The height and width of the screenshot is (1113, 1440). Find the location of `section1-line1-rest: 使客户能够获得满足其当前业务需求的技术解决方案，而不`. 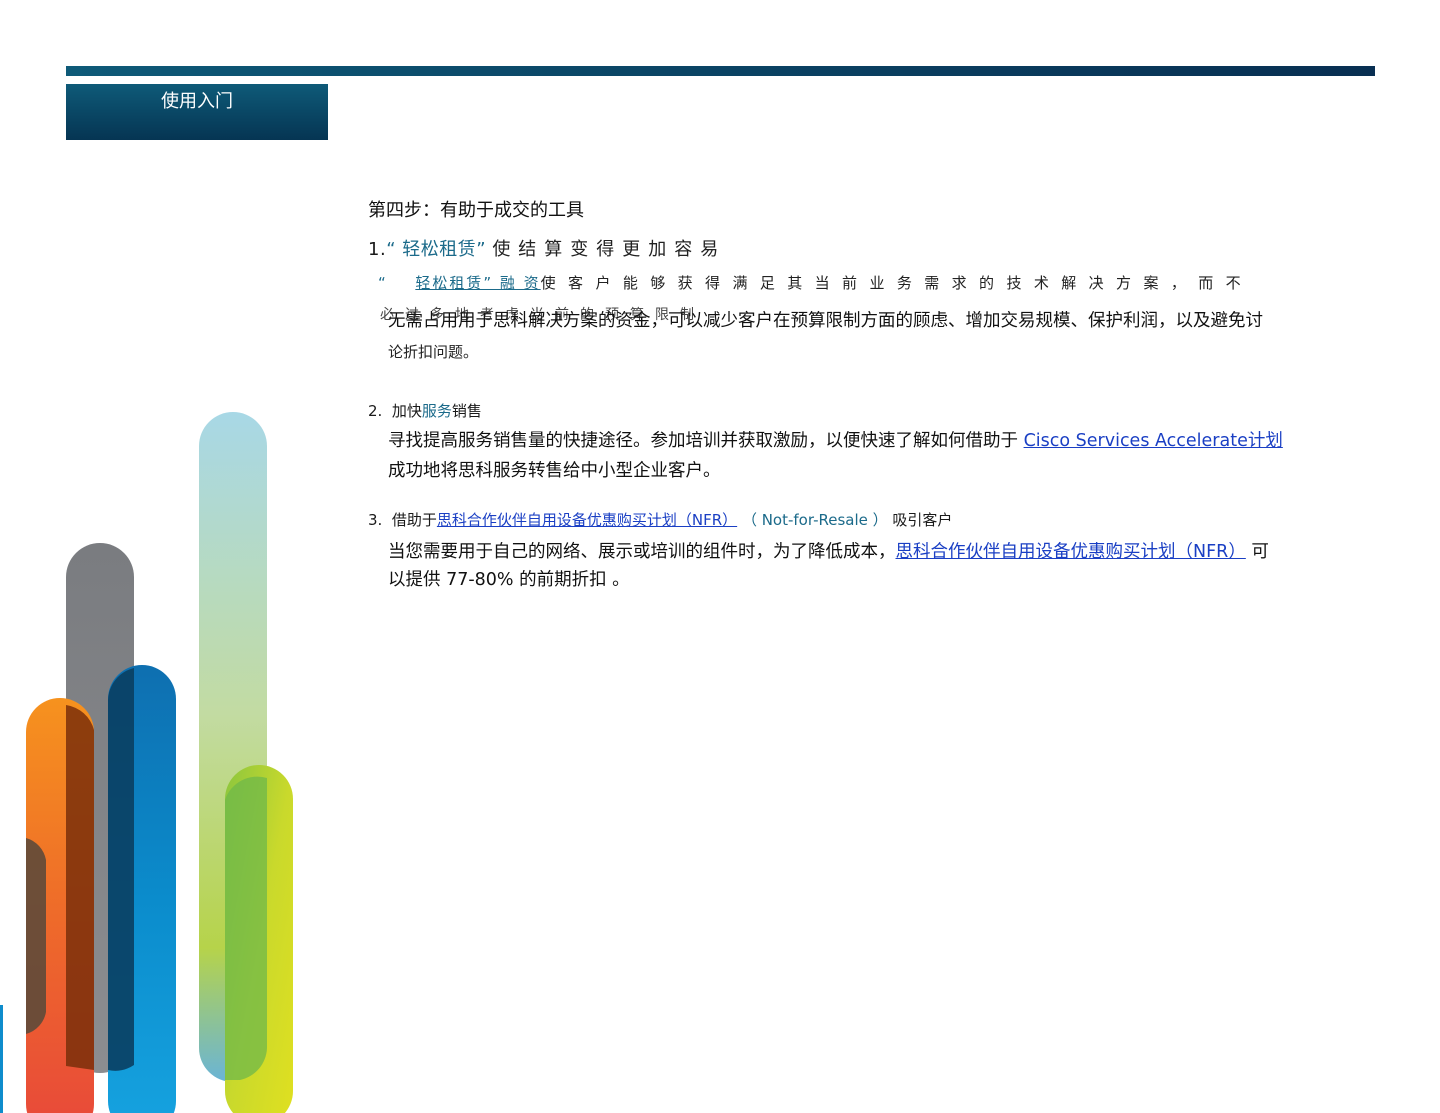

section1-line1-rest: 使客户能够获得满足其当前业务需求的技术解决方案，而不 is located at coordinates (897, 283).